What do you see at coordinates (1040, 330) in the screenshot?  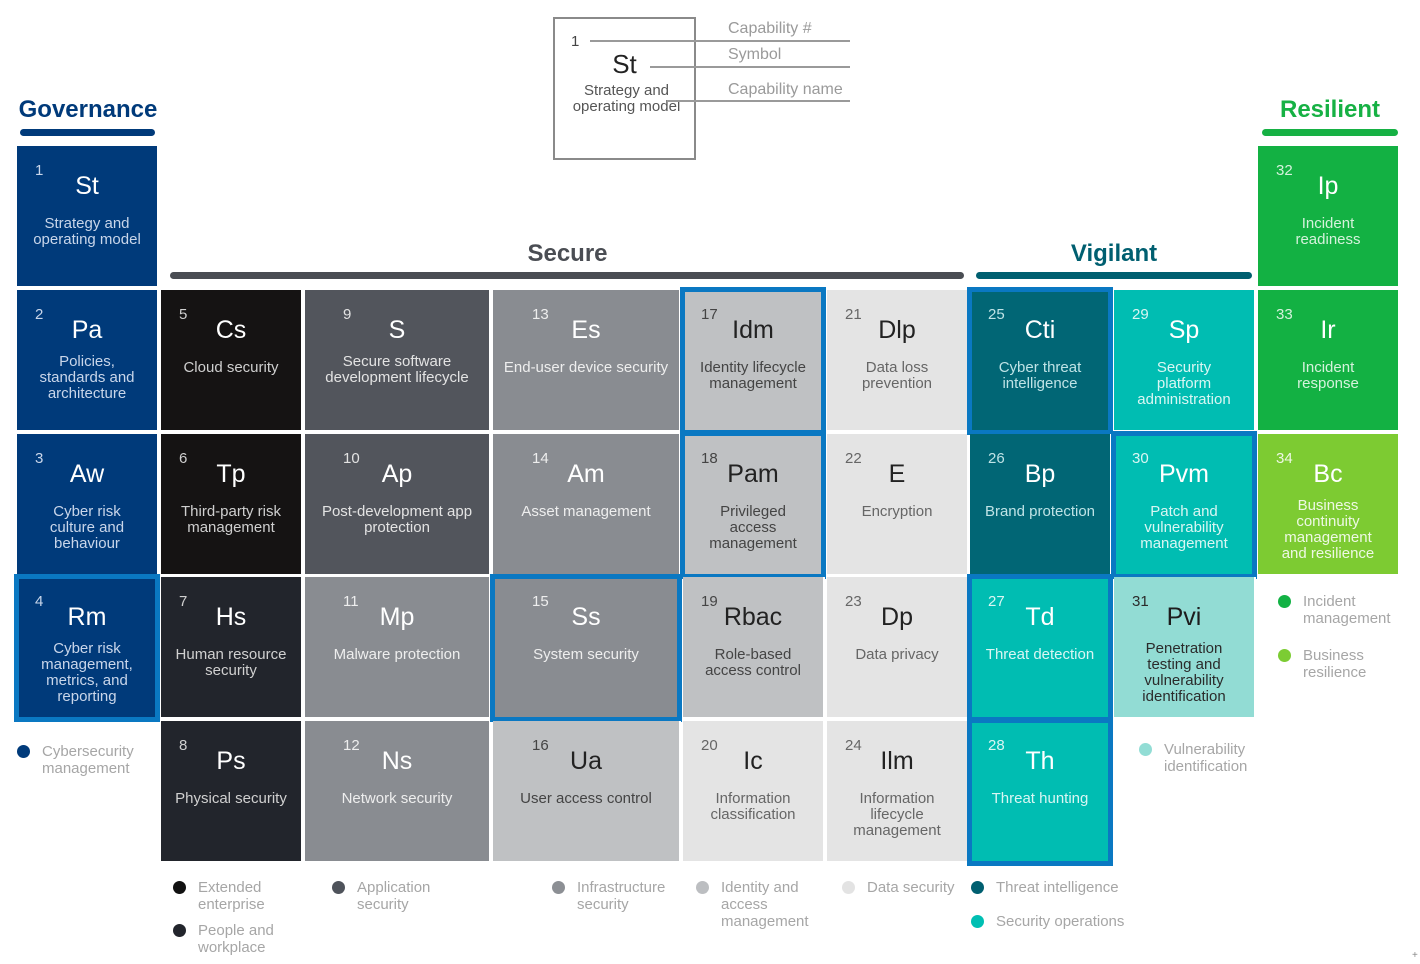 I see `capability-symbol: Cti` at bounding box center [1040, 330].